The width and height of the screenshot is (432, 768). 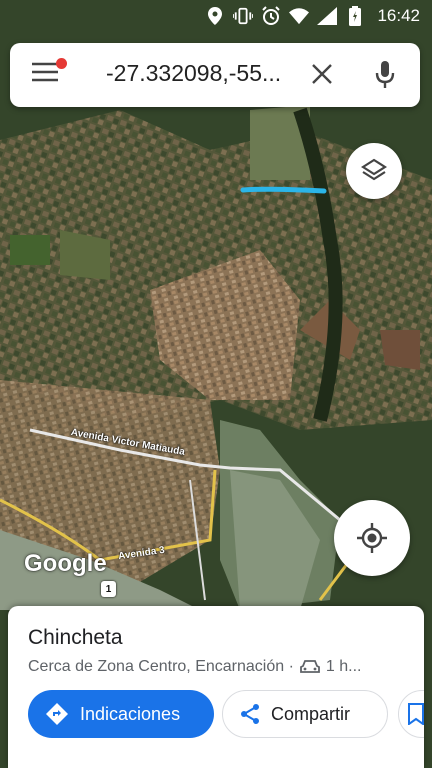 What do you see at coordinates (65, 563) in the screenshot?
I see `google-logo: Google` at bounding box center [65, 563].